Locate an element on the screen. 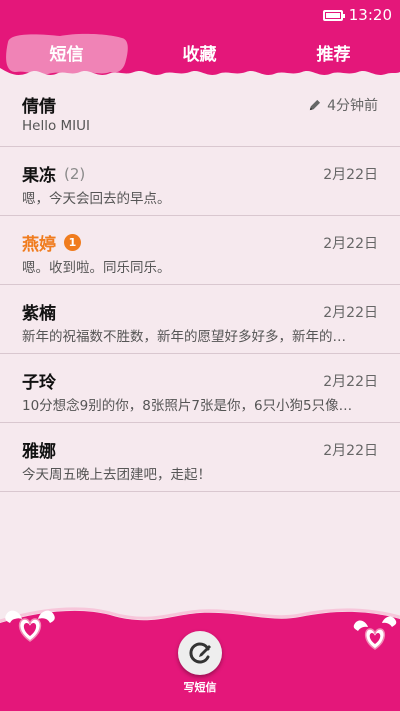 Image resolution: width=400 pixels, height=711 pixels. status-time: 13:20 is located at coordinates (370, 15).